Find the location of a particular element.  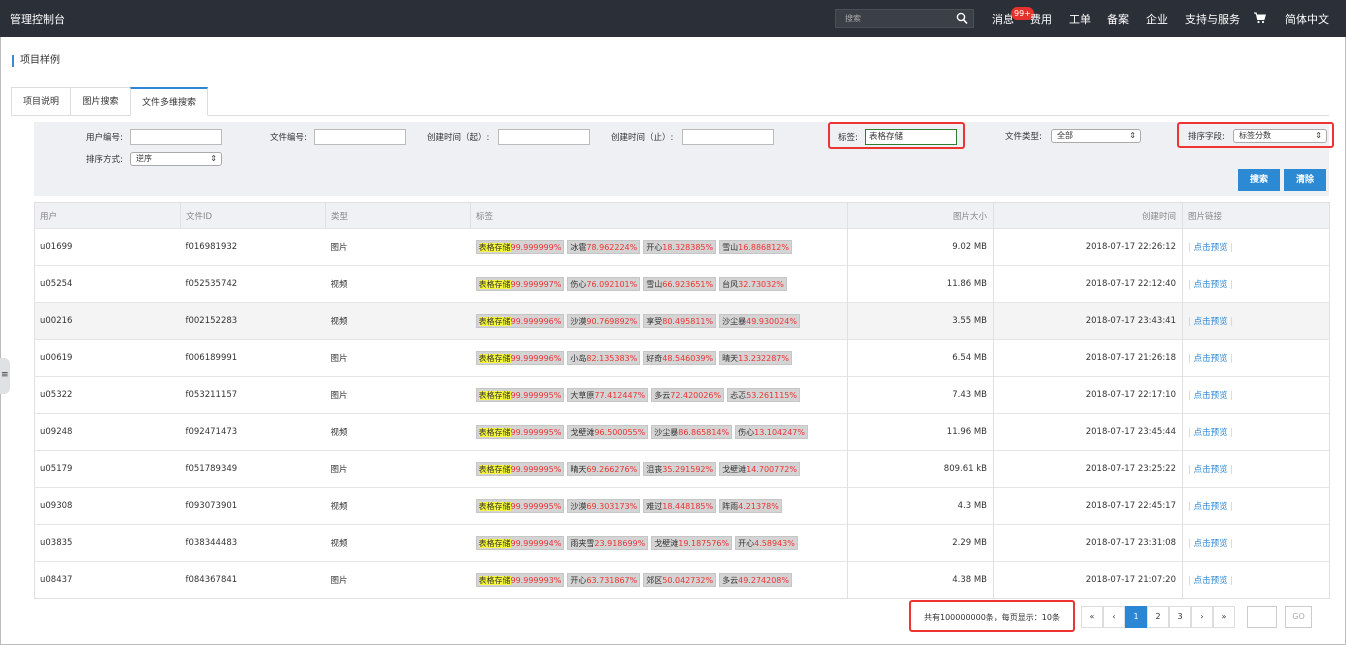

tag-chip: 沮丧35.291592% is located at coordinates (680, 469).